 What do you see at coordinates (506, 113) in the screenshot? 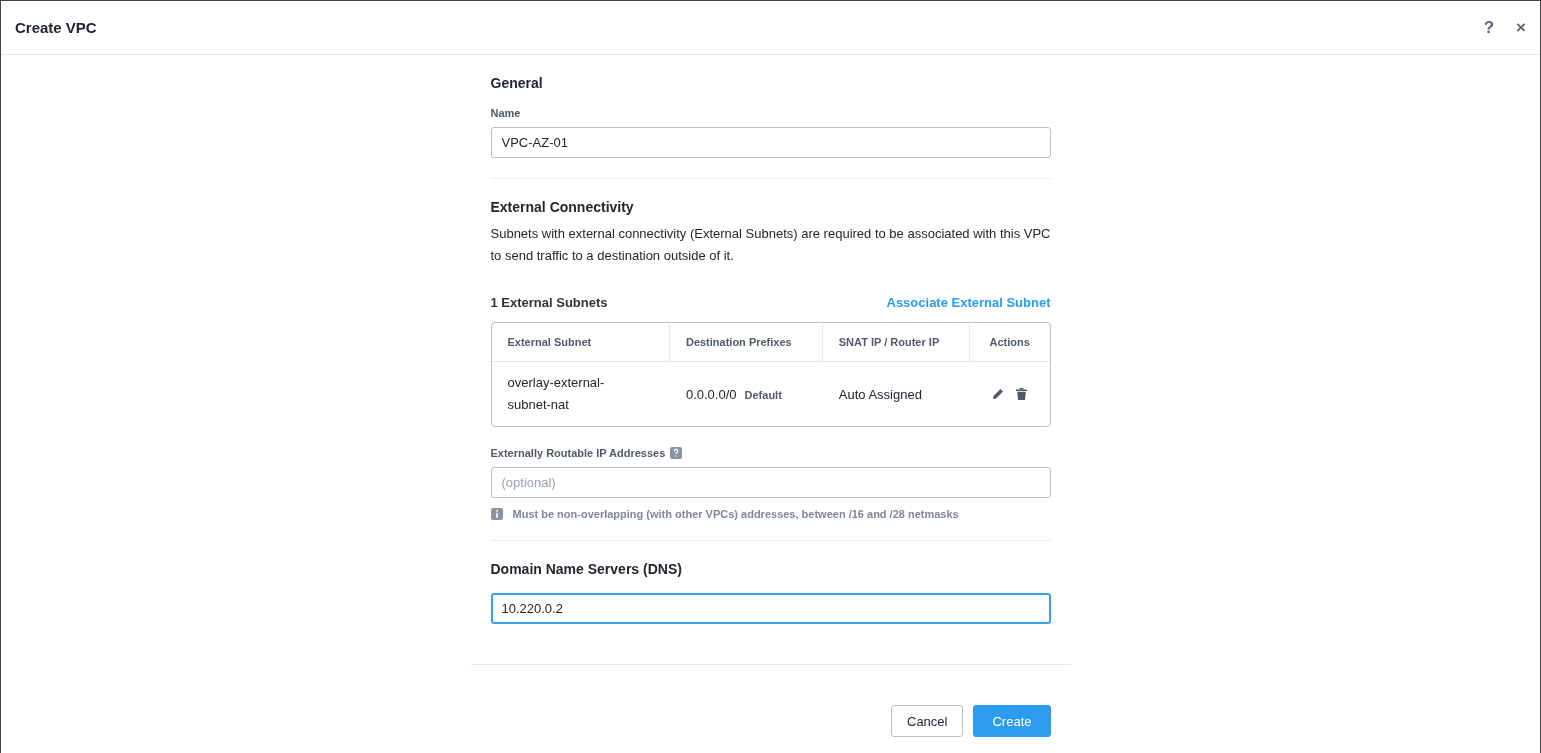
I see `field-label: Name` at bounding box center [506, 113].